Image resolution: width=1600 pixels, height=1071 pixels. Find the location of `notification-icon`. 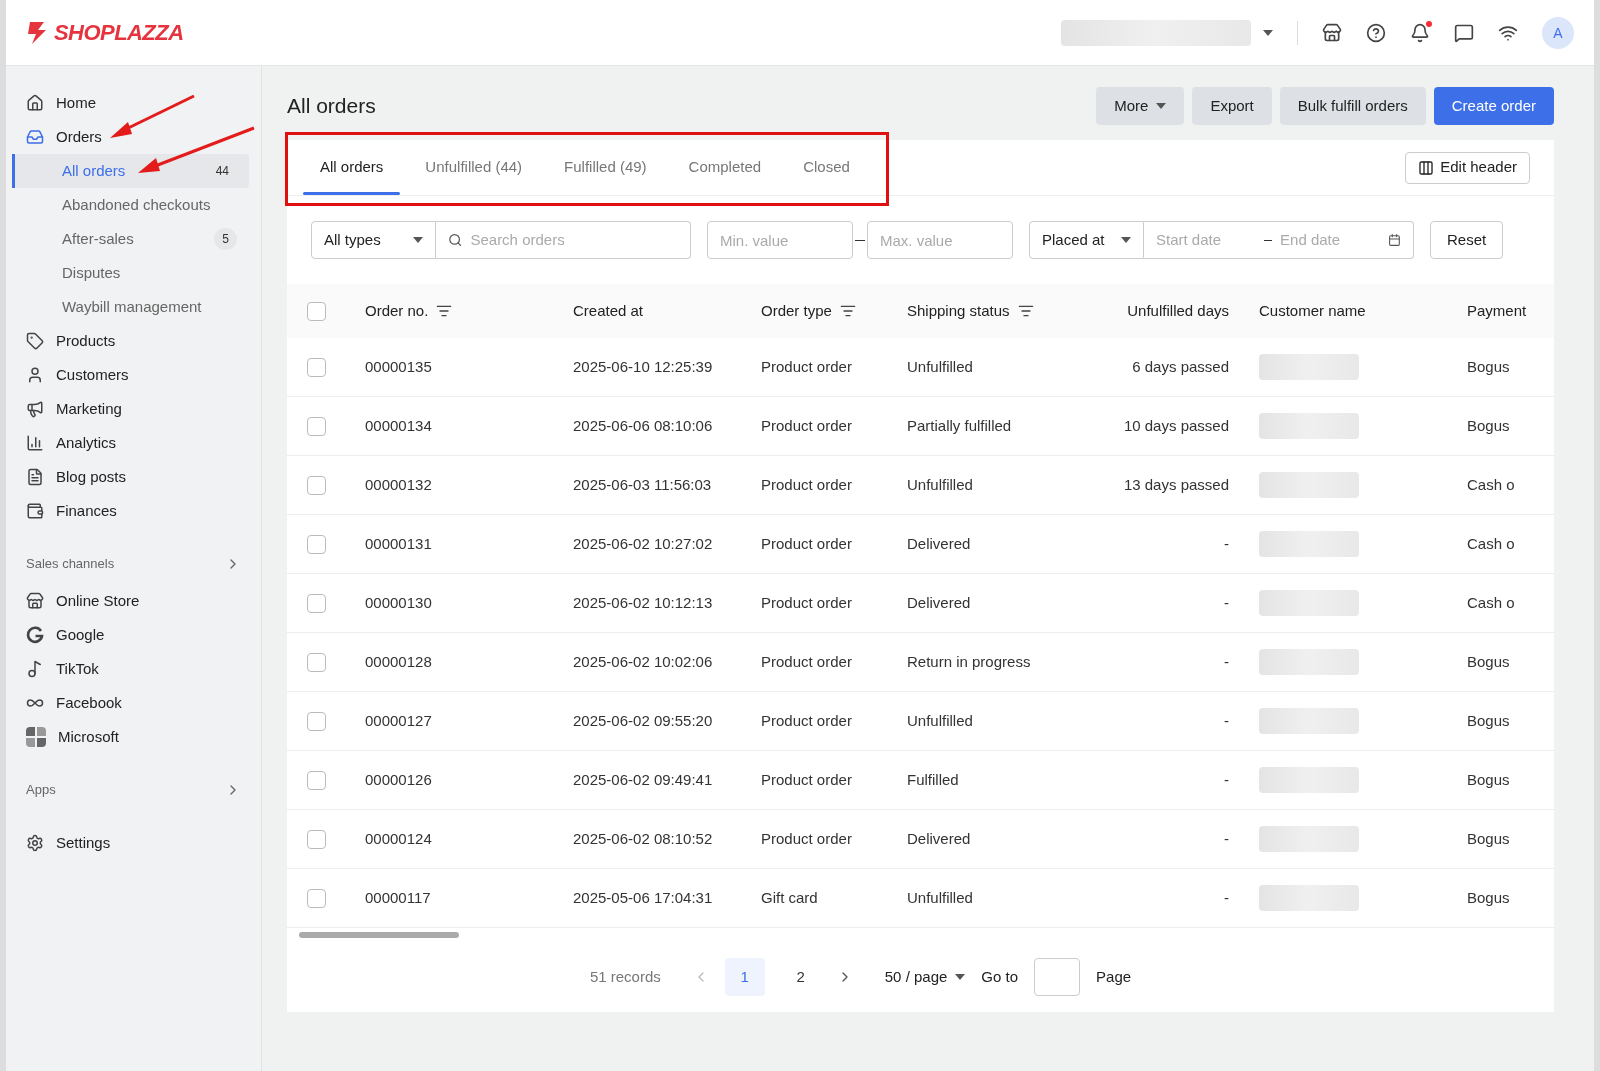

notification-icon is located at coordinates (1420, 32).